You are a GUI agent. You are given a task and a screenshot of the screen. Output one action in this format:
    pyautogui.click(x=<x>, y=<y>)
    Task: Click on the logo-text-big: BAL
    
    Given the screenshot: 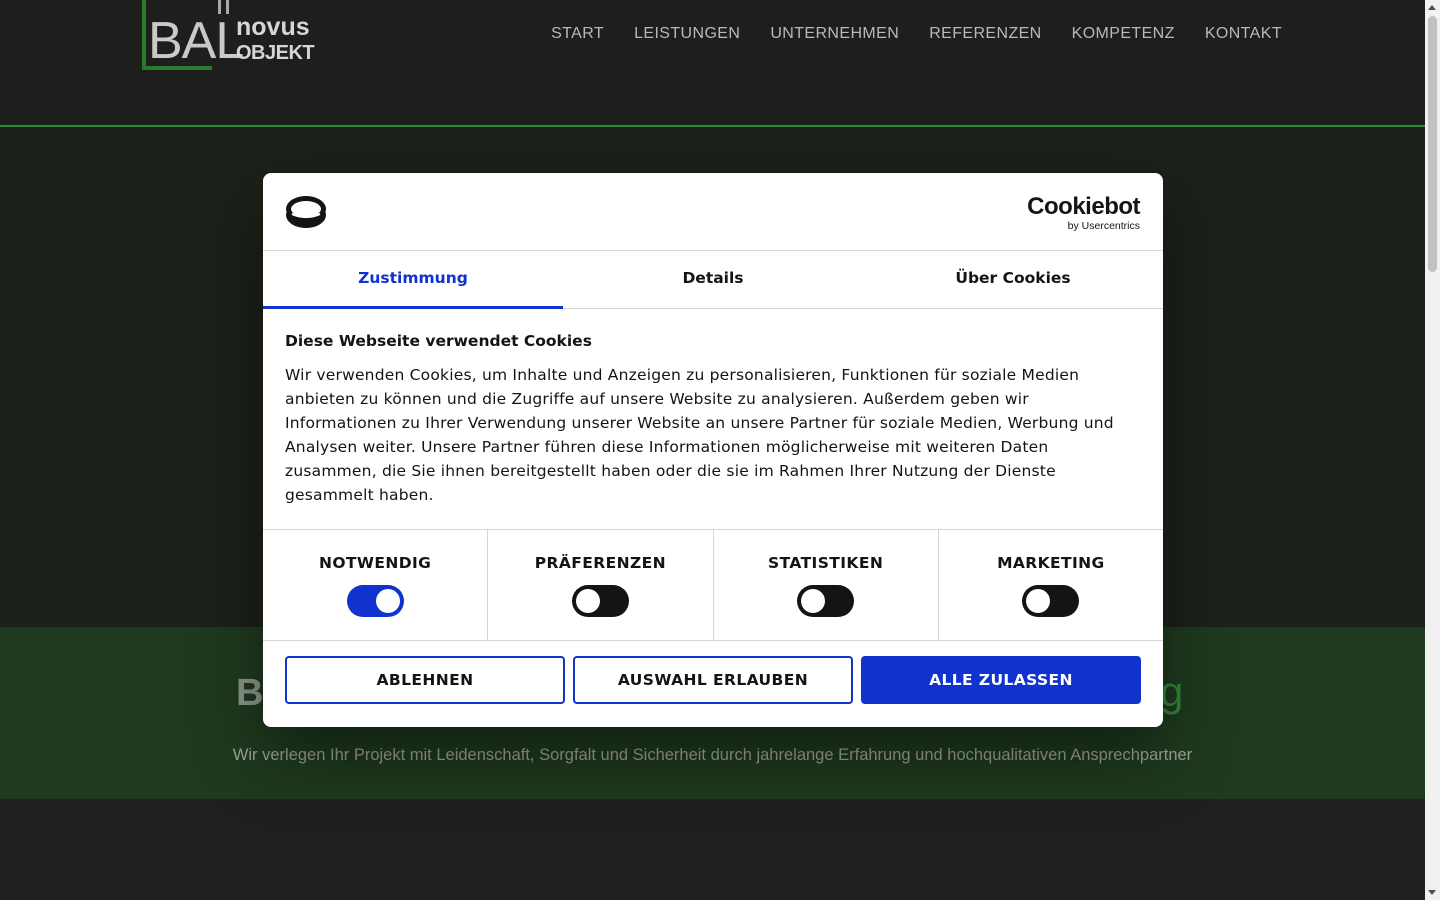 What is the action you would take?
    pyautogui.click(x=196, y=41)
    